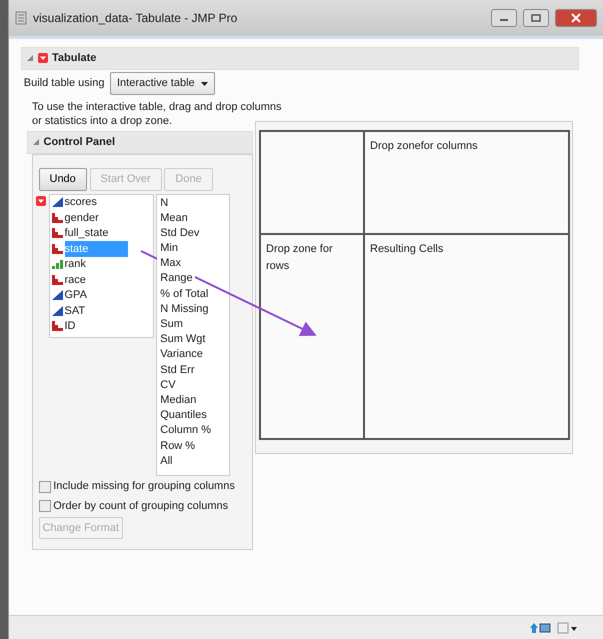 This screenshot has width=603, height=639. What do you see at coordinates (299, 257) in the screenshot?
I see `drop-zone-label: Drop zone for rows` at bounding box center [299, 257].